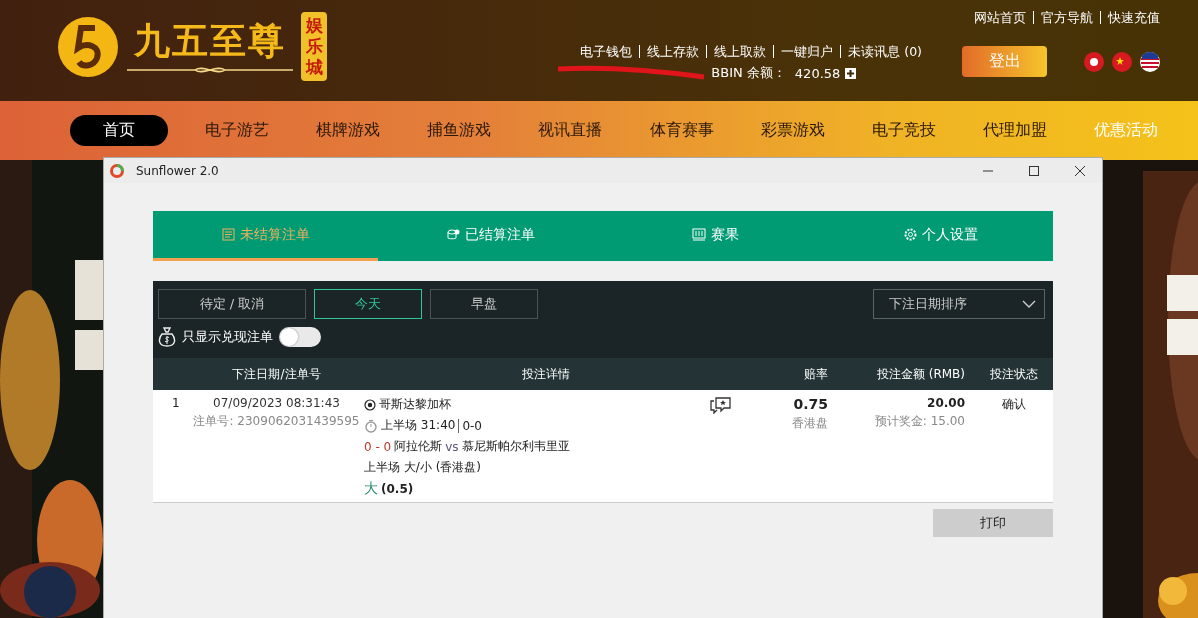 This screenshot has width=1198, height=618. Describe the element at coordinates (946, 403) in the screenshot. I see `stake-amount: 20.00` at that location.